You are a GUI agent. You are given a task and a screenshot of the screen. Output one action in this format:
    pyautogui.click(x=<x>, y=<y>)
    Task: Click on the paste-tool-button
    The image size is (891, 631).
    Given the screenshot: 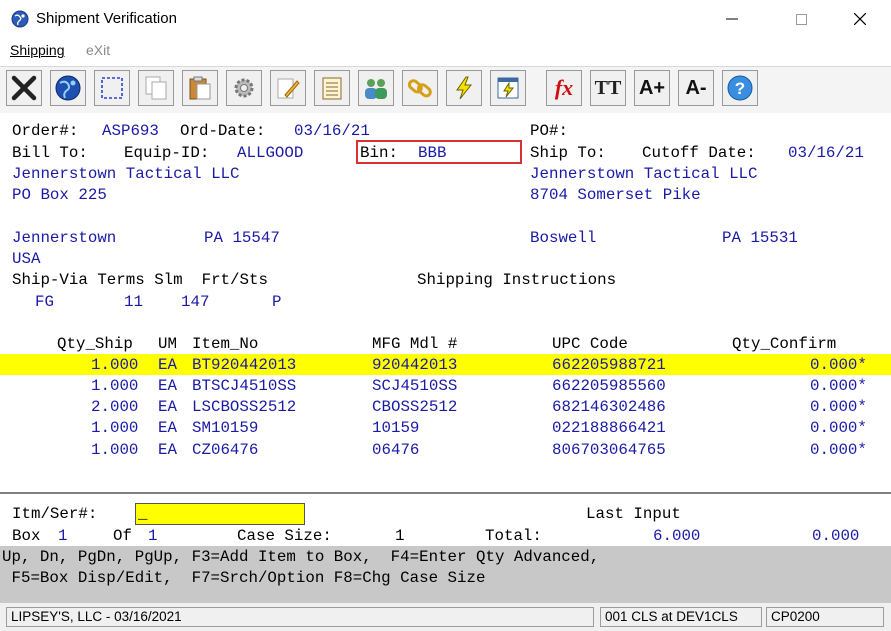 What is the action you would take?
    pyautogui.click(x=200, y=88)
    